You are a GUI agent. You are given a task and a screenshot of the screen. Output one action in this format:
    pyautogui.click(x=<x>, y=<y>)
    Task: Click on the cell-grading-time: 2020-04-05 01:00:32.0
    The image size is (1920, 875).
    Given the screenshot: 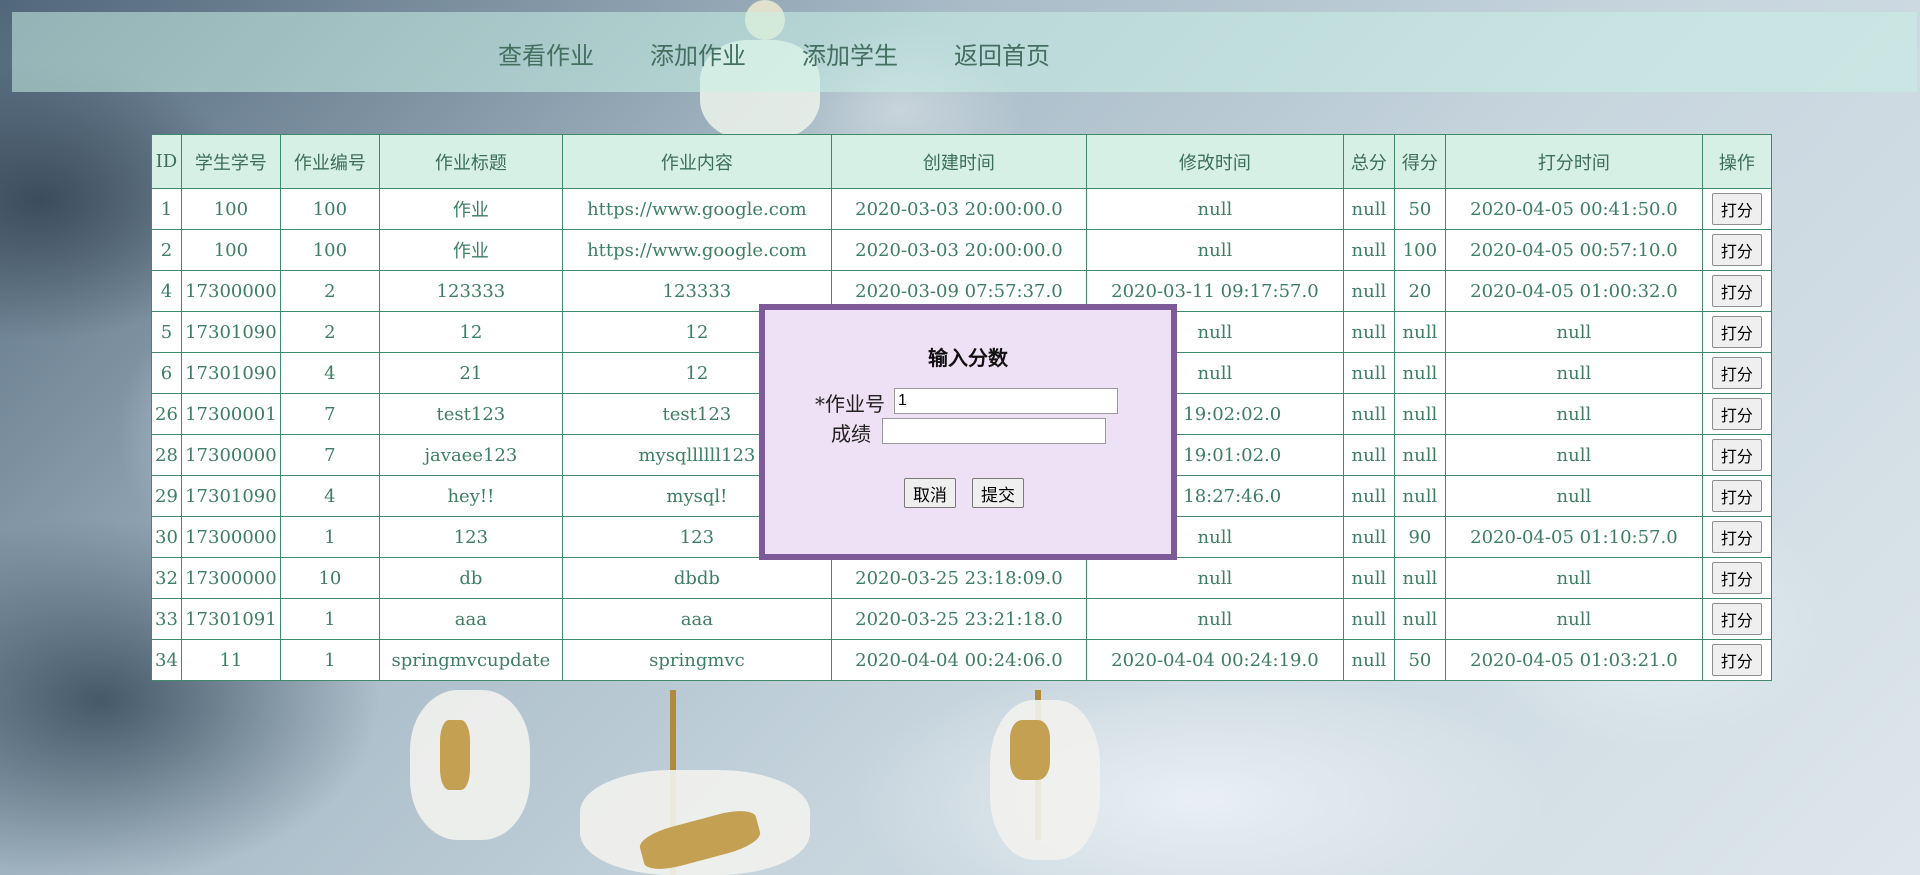 What is the action you would take?
    pyautogui.click(x=1573, y=291)
    